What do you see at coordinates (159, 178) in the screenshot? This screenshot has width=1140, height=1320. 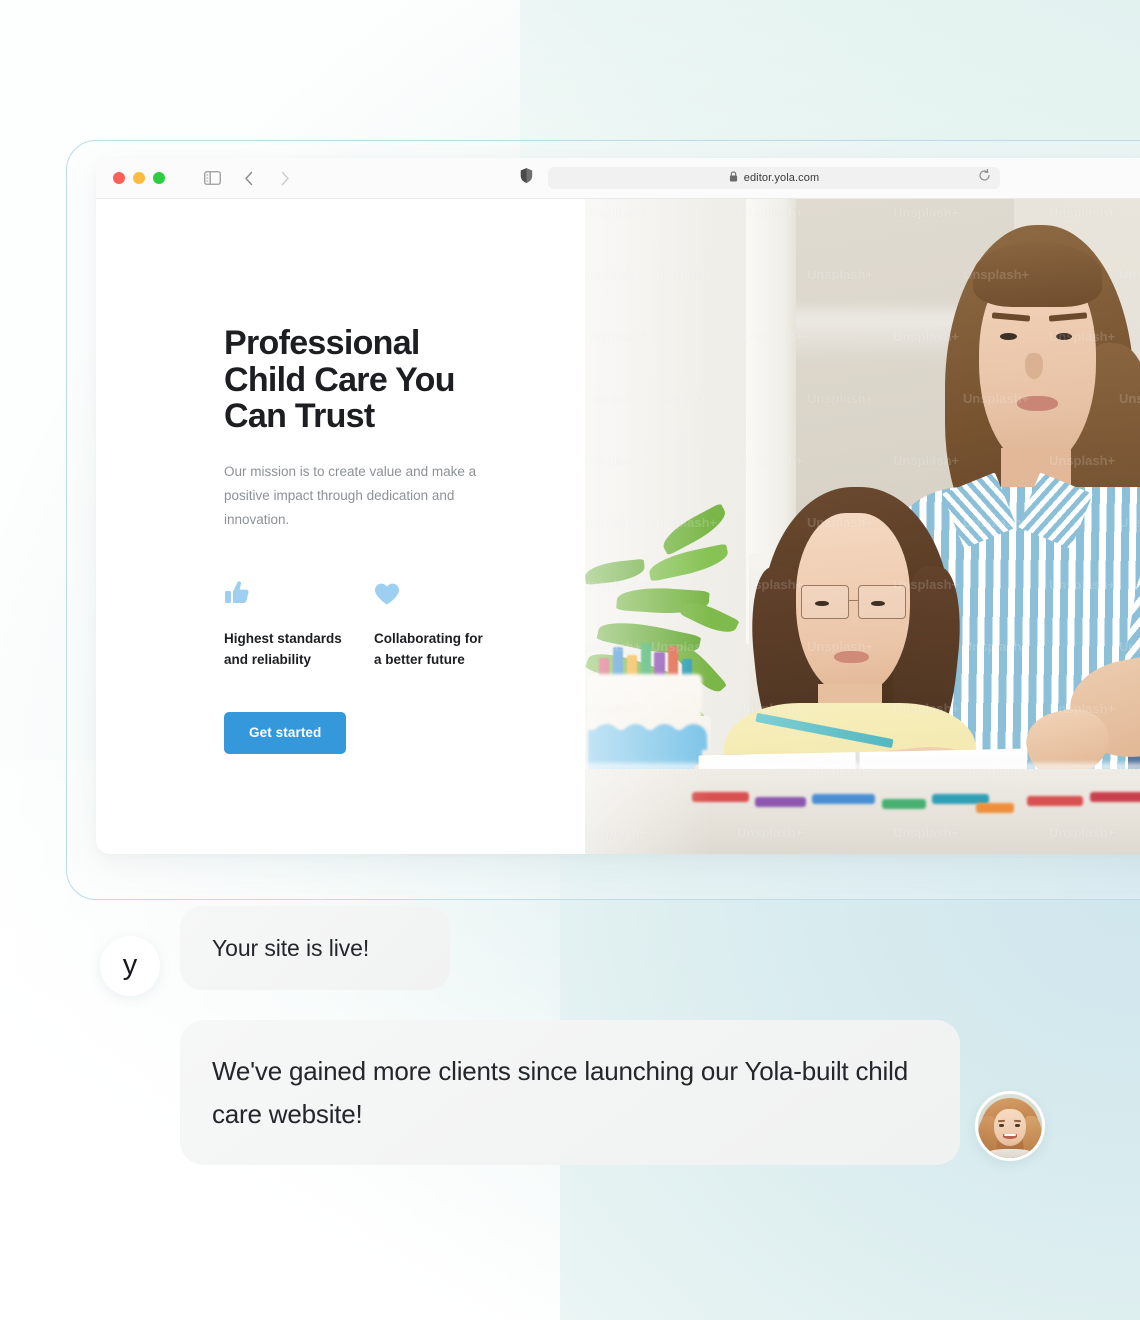 I see `maximize-window-button` at bounding box center [159, 178].